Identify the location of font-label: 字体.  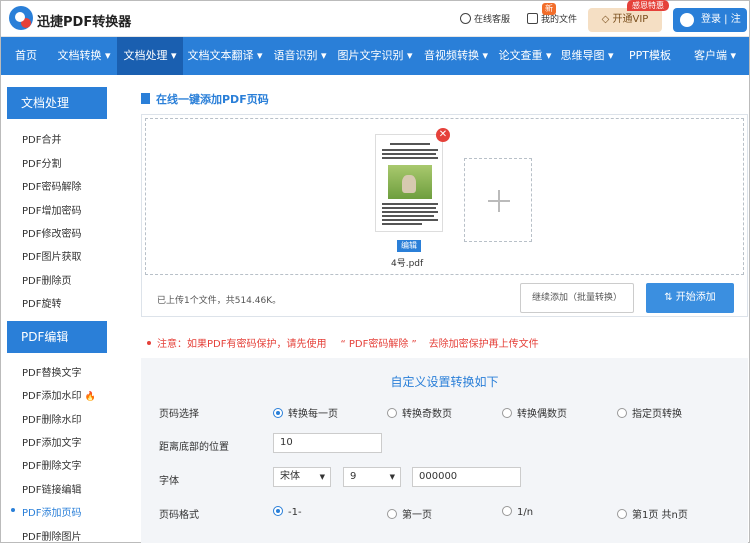
(169, 481).